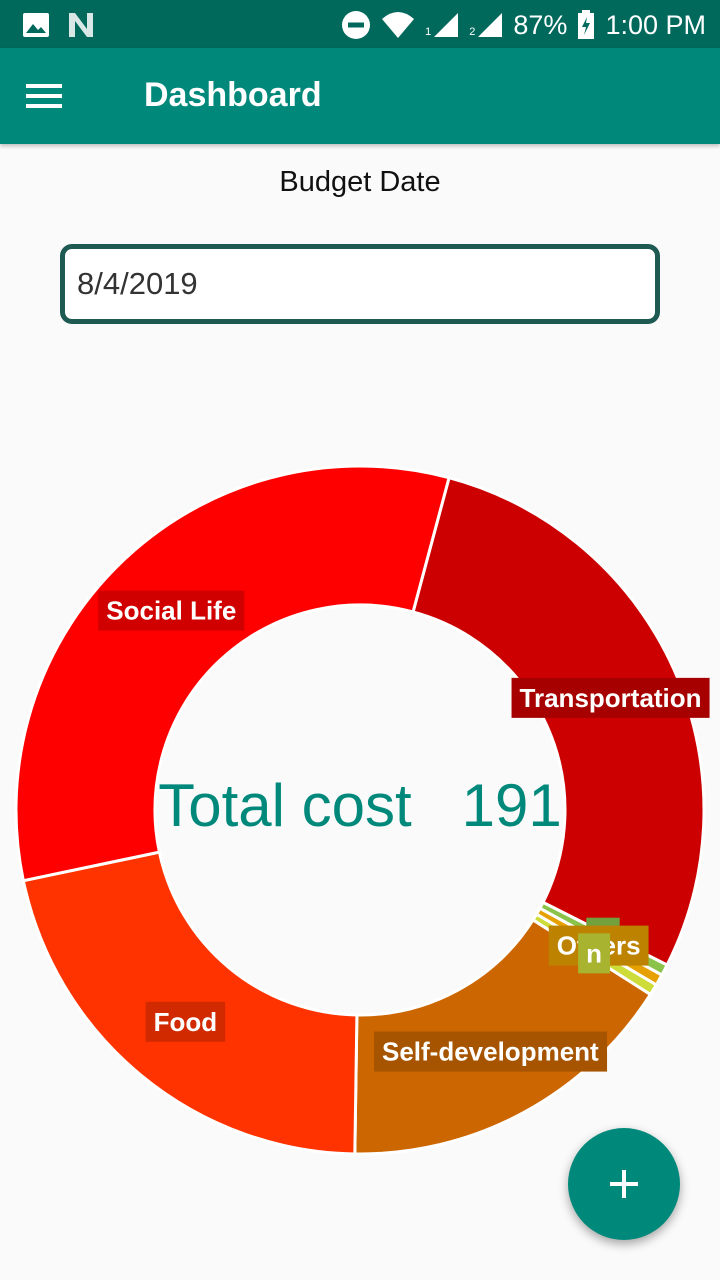 This screenshot has height=1280, width=720. What do you see at coordinates (655, 24) in the screenshot?
I see `clock: 1:00 PM` at bounding box center [655, 24].